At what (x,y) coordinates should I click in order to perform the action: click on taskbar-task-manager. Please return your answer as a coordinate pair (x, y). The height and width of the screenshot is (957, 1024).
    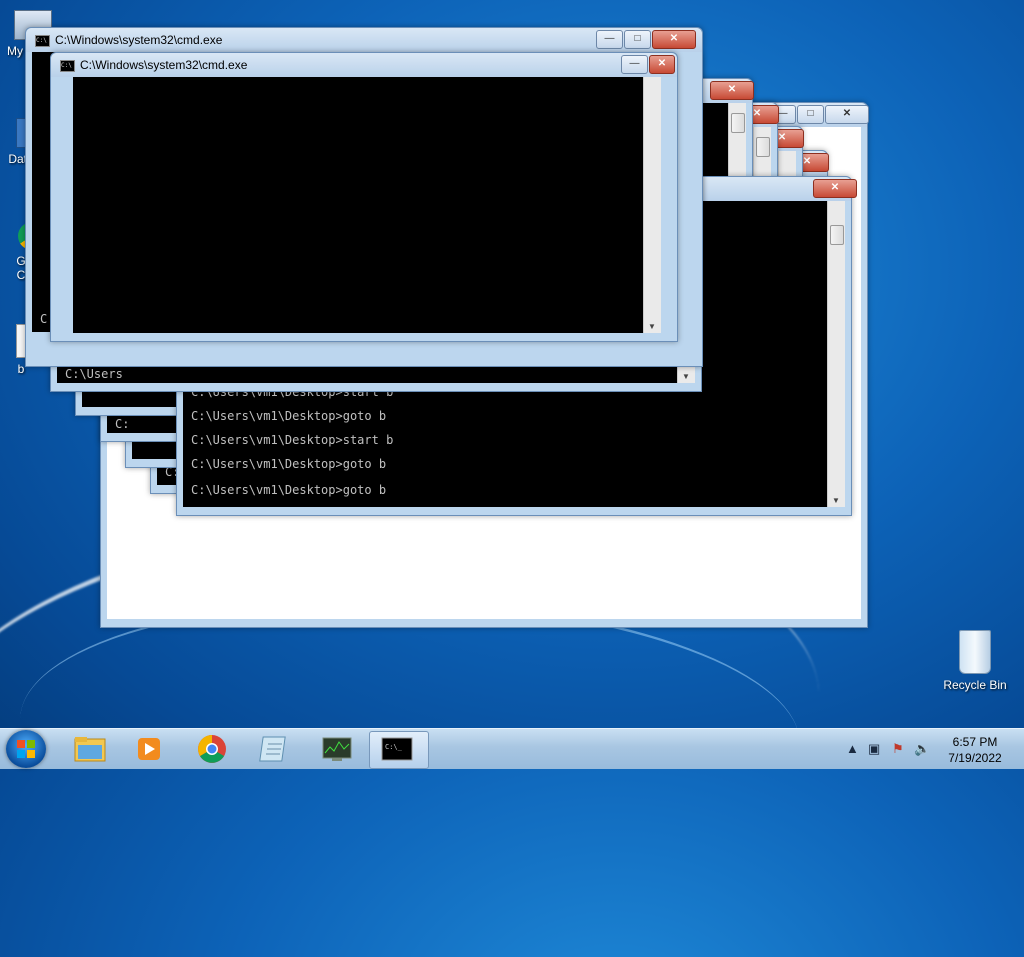
    Looking at the image, I should click on (337, 749).